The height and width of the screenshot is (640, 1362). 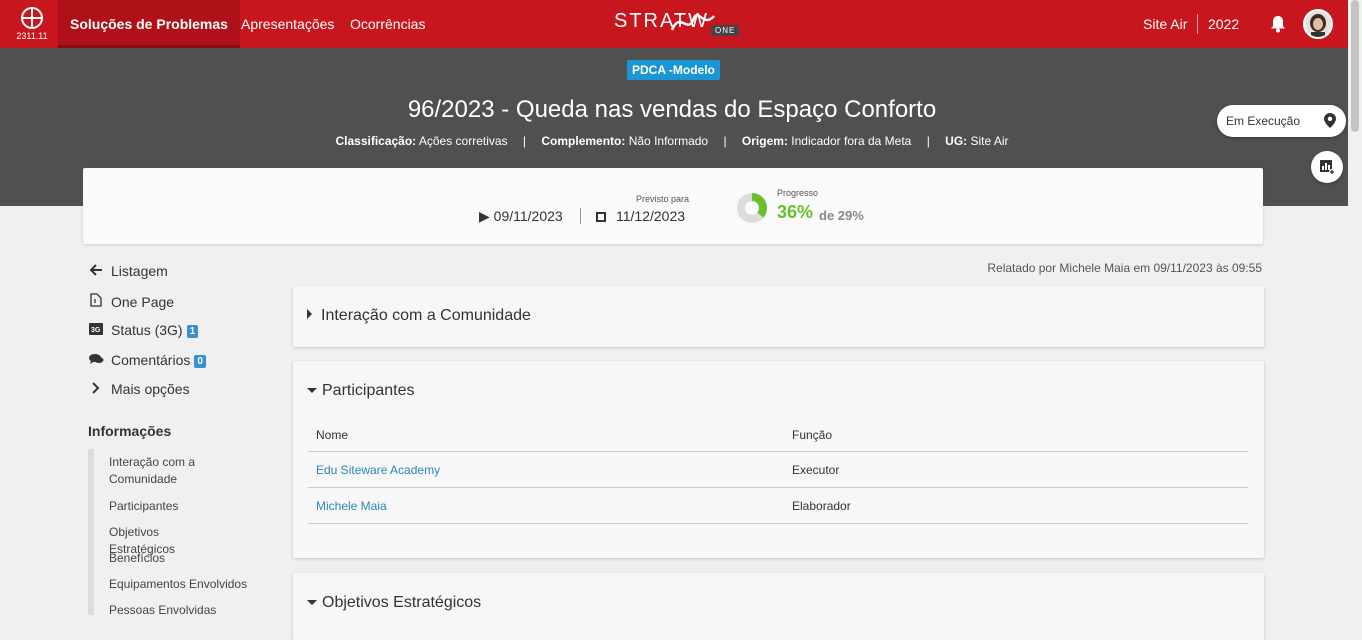 I want to click on document-icon, so click(x=96, y=301).